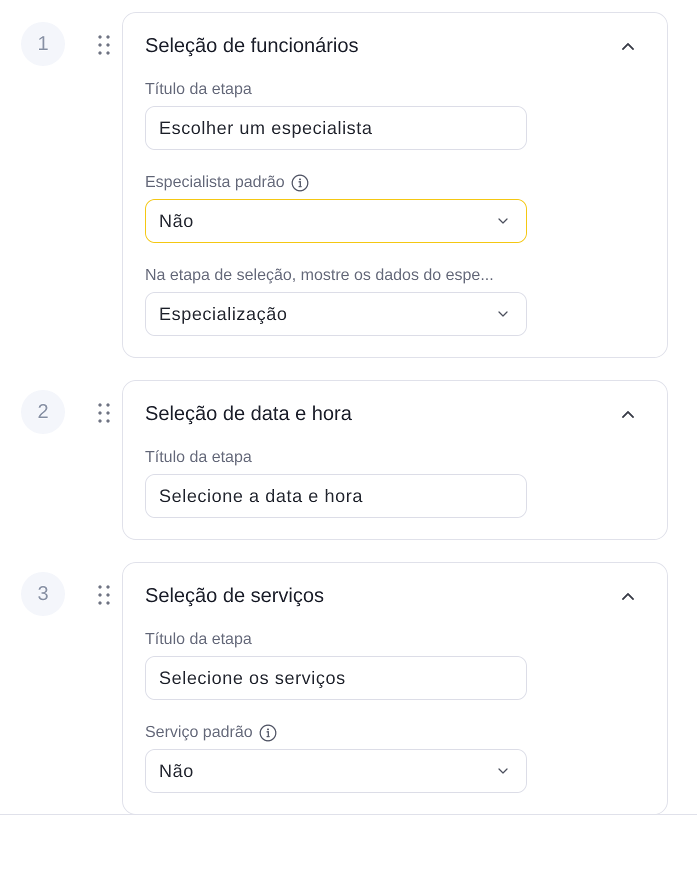  I want to click on step-number: 2, so click(43, 412).